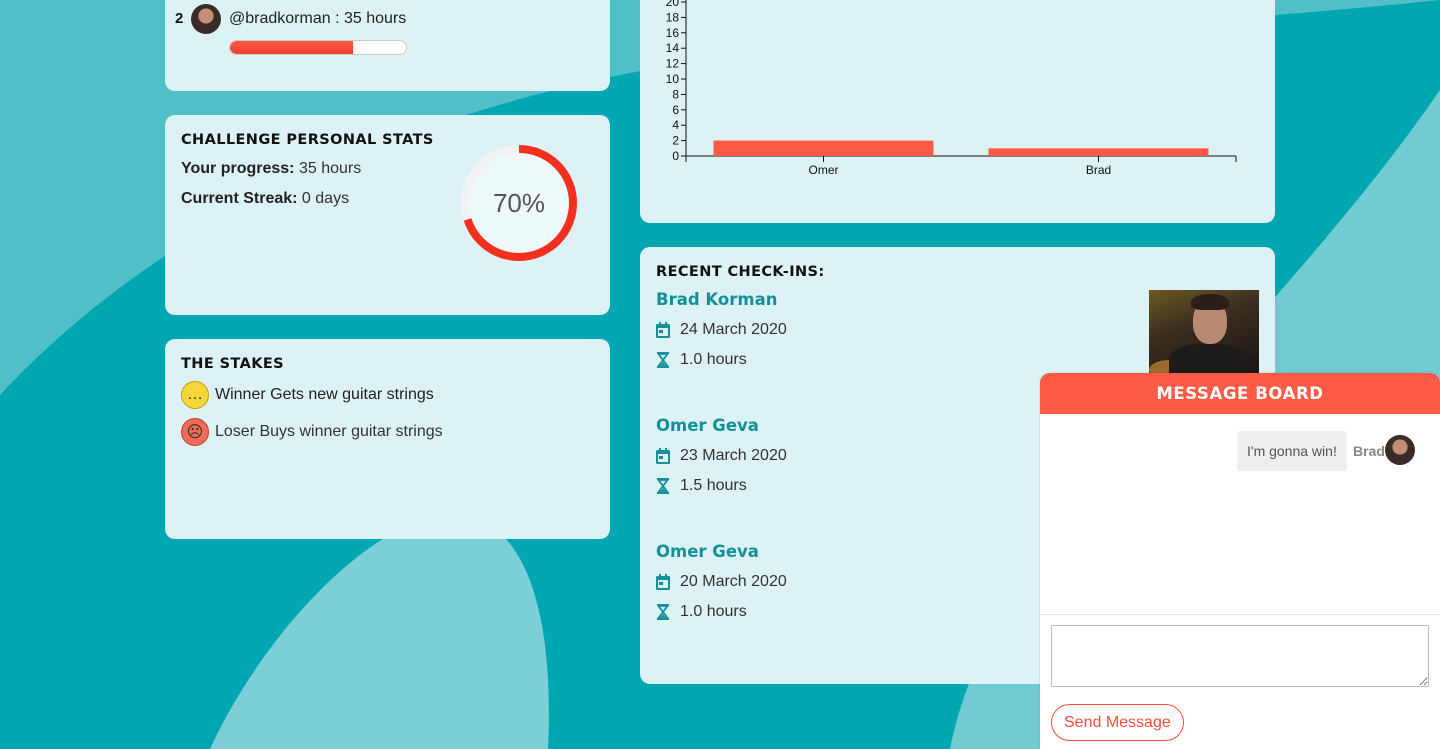  What do you see at coordinates (238, 168) in the screenshot?
I see `progress-label: Your progress:` at bounding box center [238, 168].